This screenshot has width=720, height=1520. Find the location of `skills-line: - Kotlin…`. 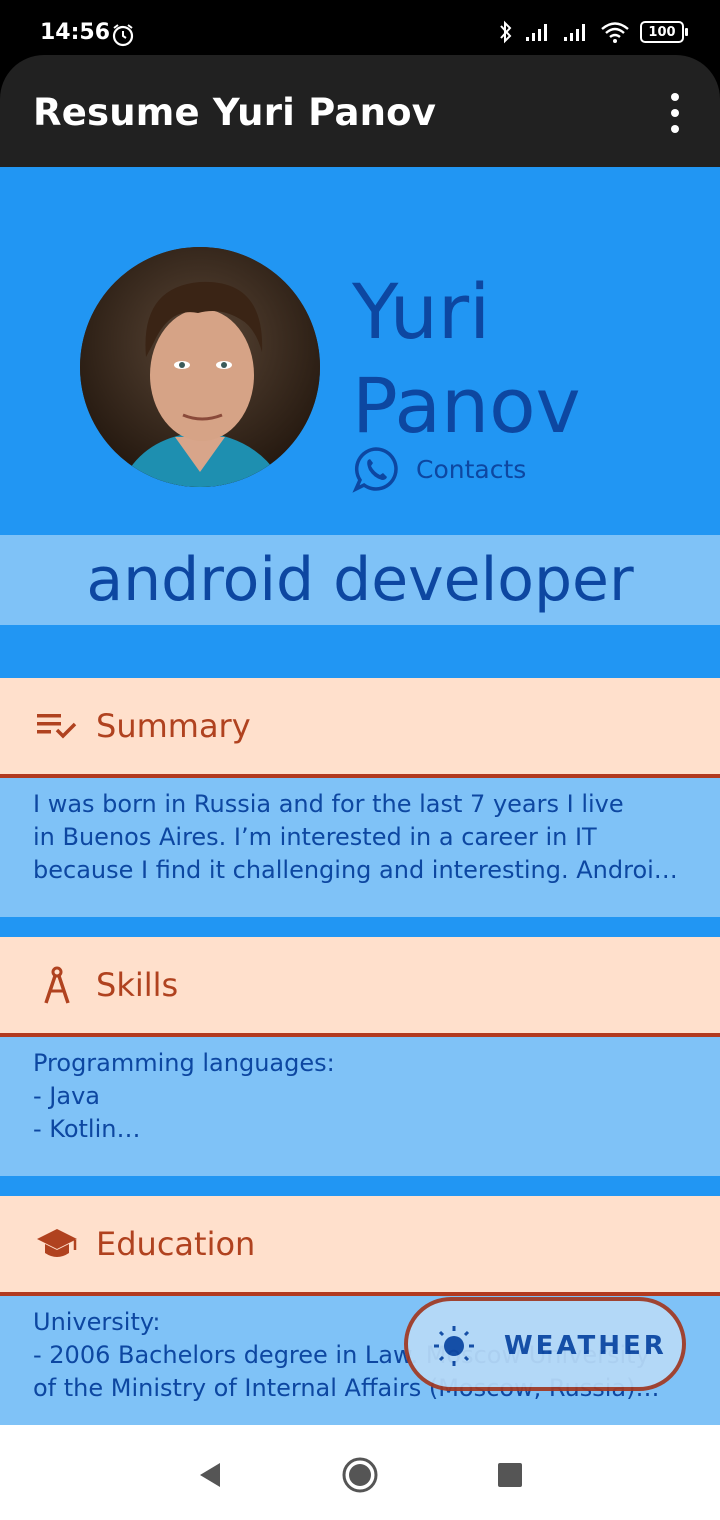

skills-line: - Kotlin… is located at coordinates (87, 1129).